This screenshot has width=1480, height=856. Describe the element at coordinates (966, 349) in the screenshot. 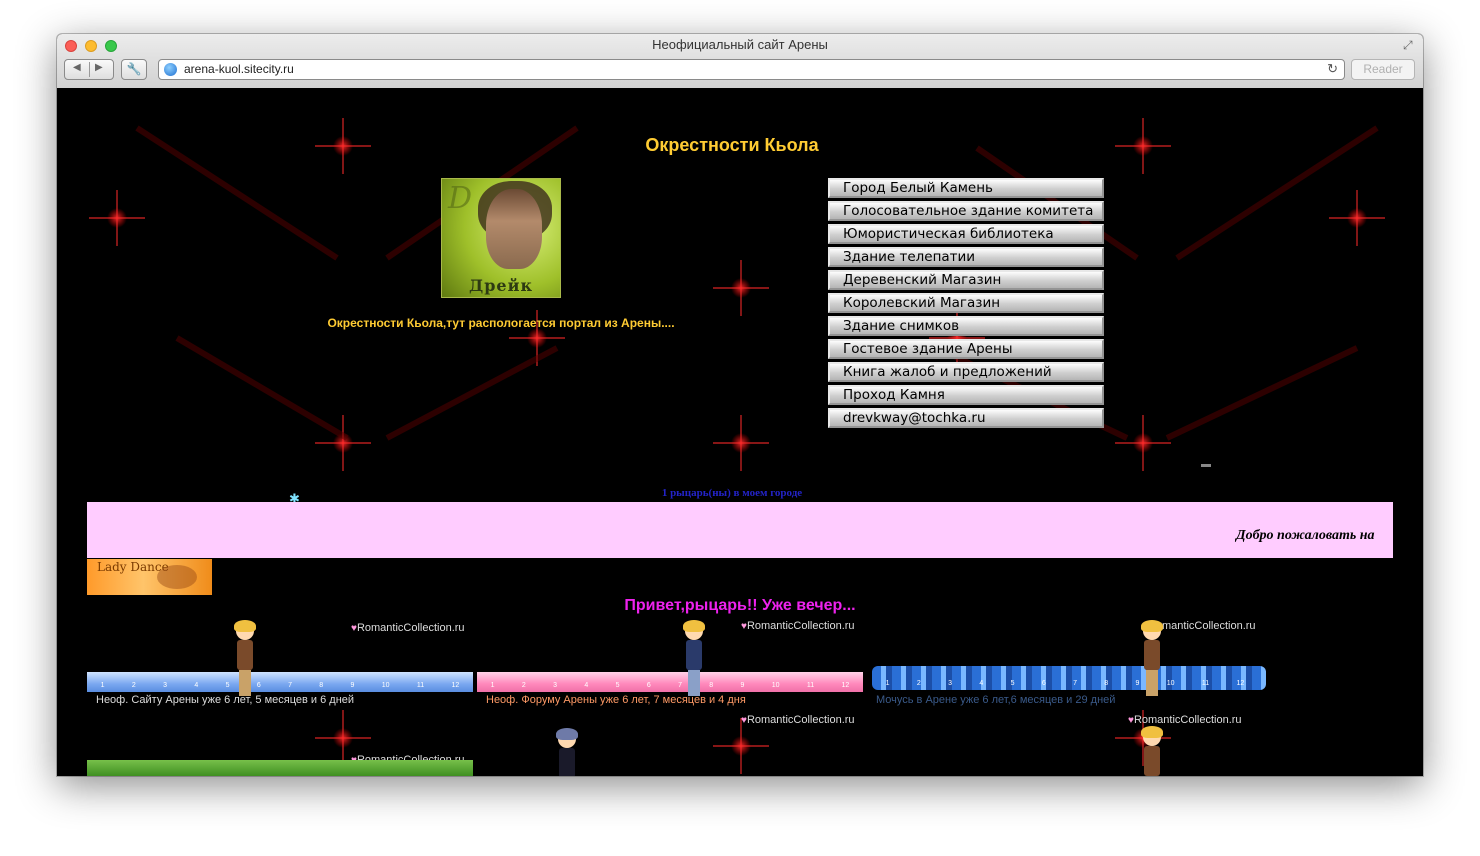

I see `menu-item-guestbook: Гостевое здание Арены` at that location.